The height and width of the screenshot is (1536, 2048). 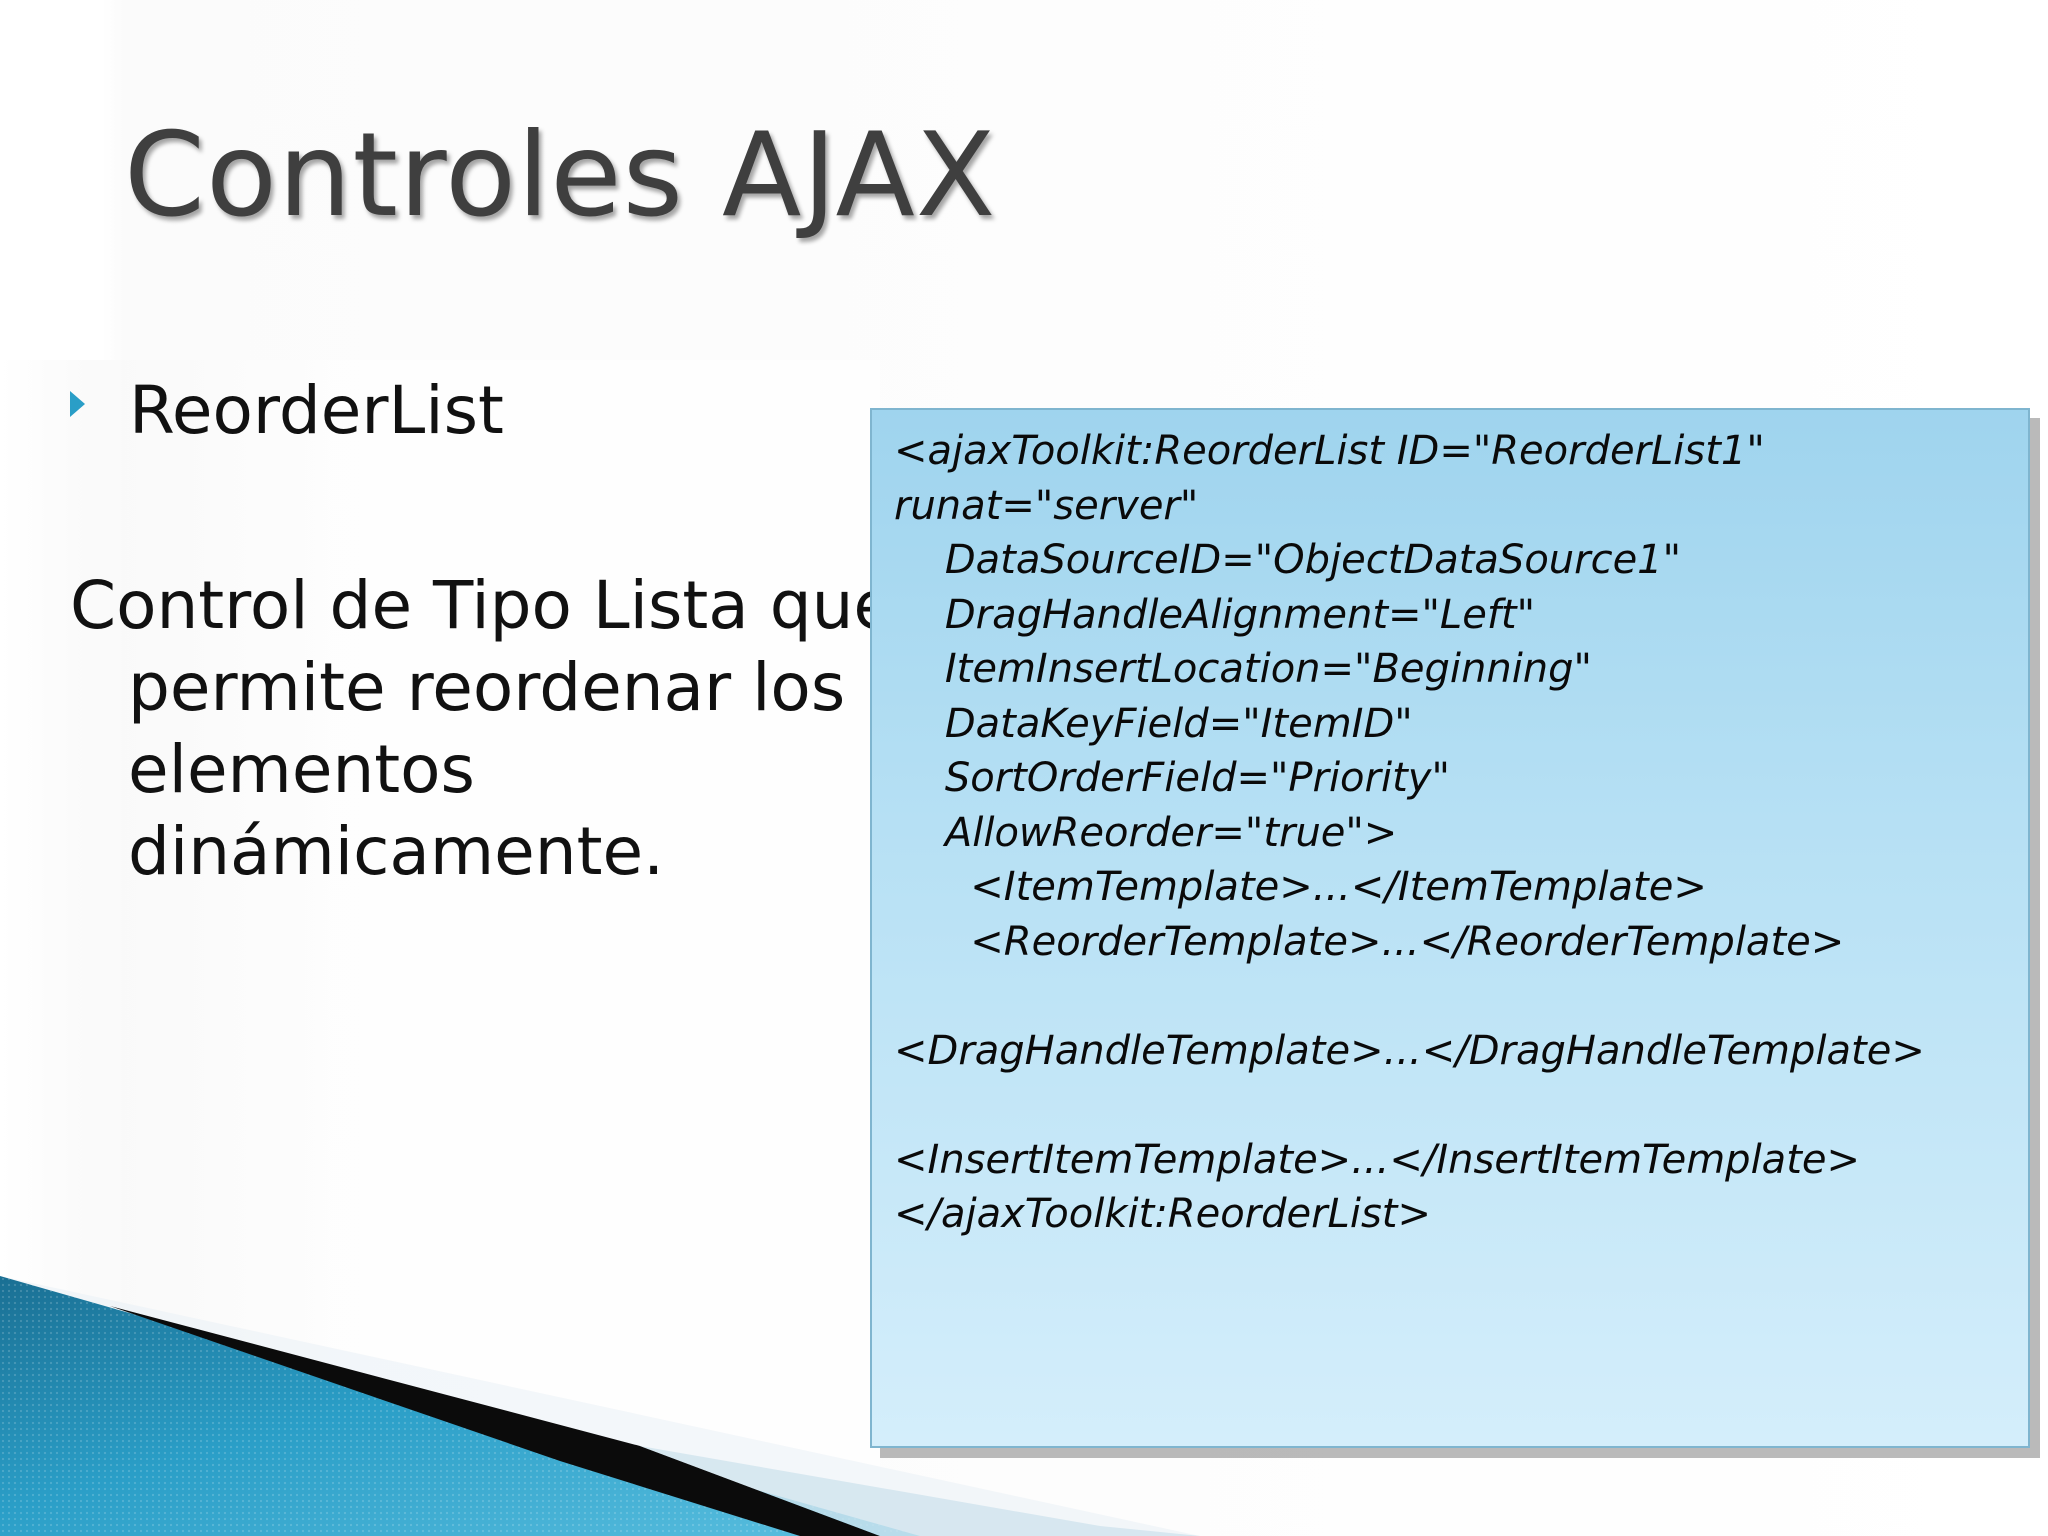 I want to click on slide-title: Controles AJAX, so click(x=560, y=175).